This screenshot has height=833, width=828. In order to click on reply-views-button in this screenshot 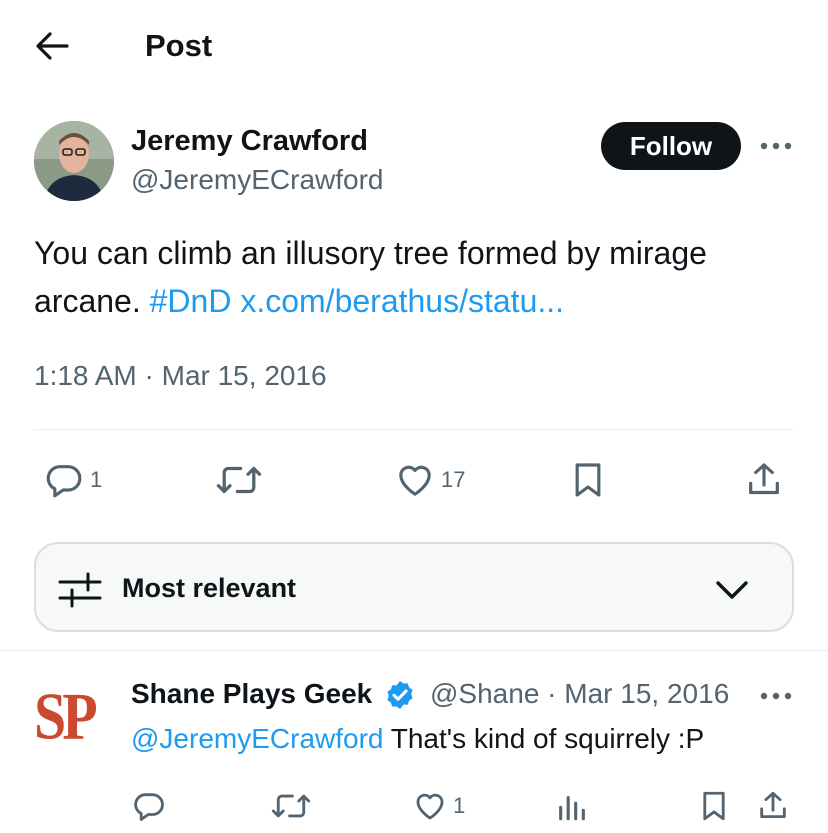, I will do `click(572, 806)`.